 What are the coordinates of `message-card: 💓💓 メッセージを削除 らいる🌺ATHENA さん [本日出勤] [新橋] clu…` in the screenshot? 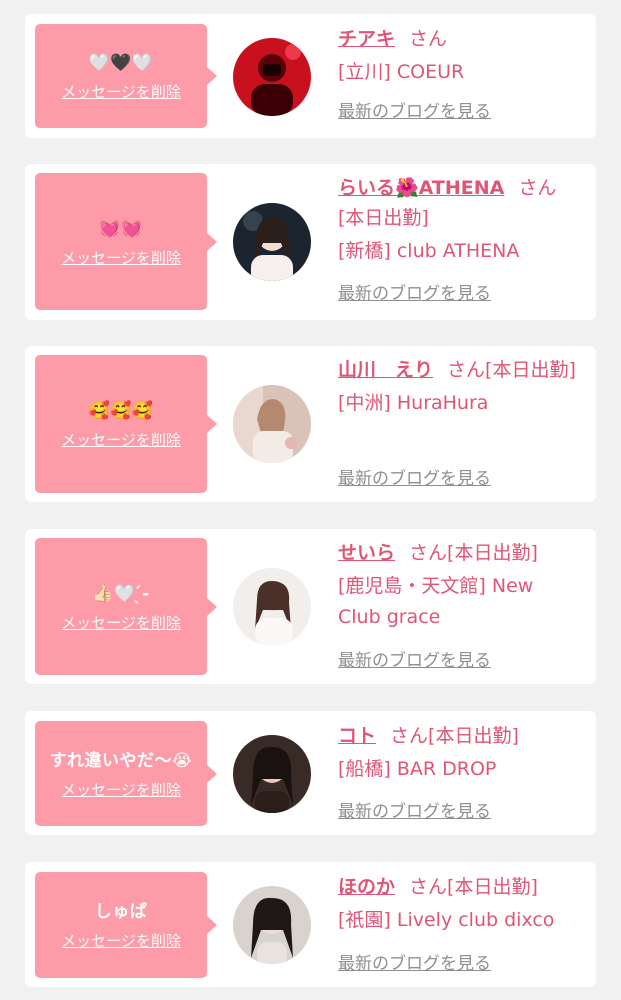 It's located at (310, 242).